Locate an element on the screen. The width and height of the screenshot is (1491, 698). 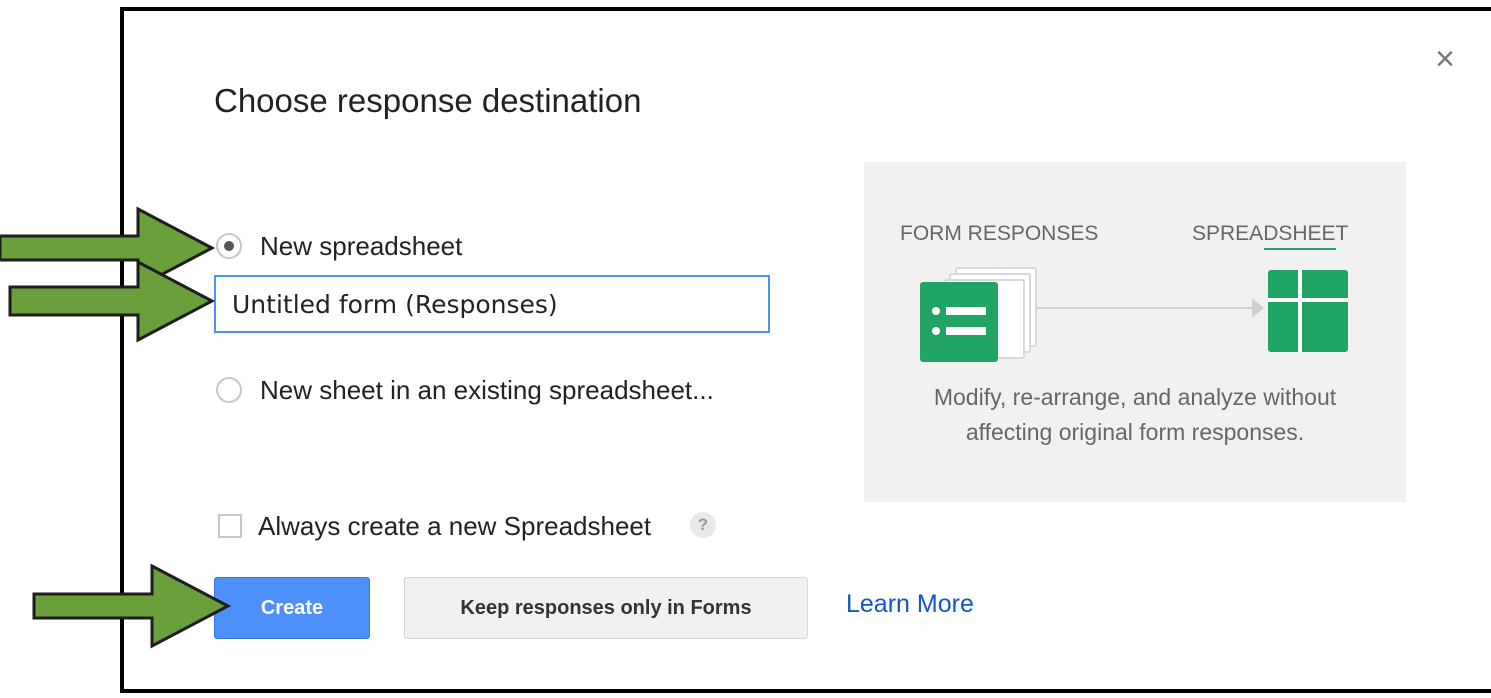
annotation-arrows is located at coordinates (116, 427).